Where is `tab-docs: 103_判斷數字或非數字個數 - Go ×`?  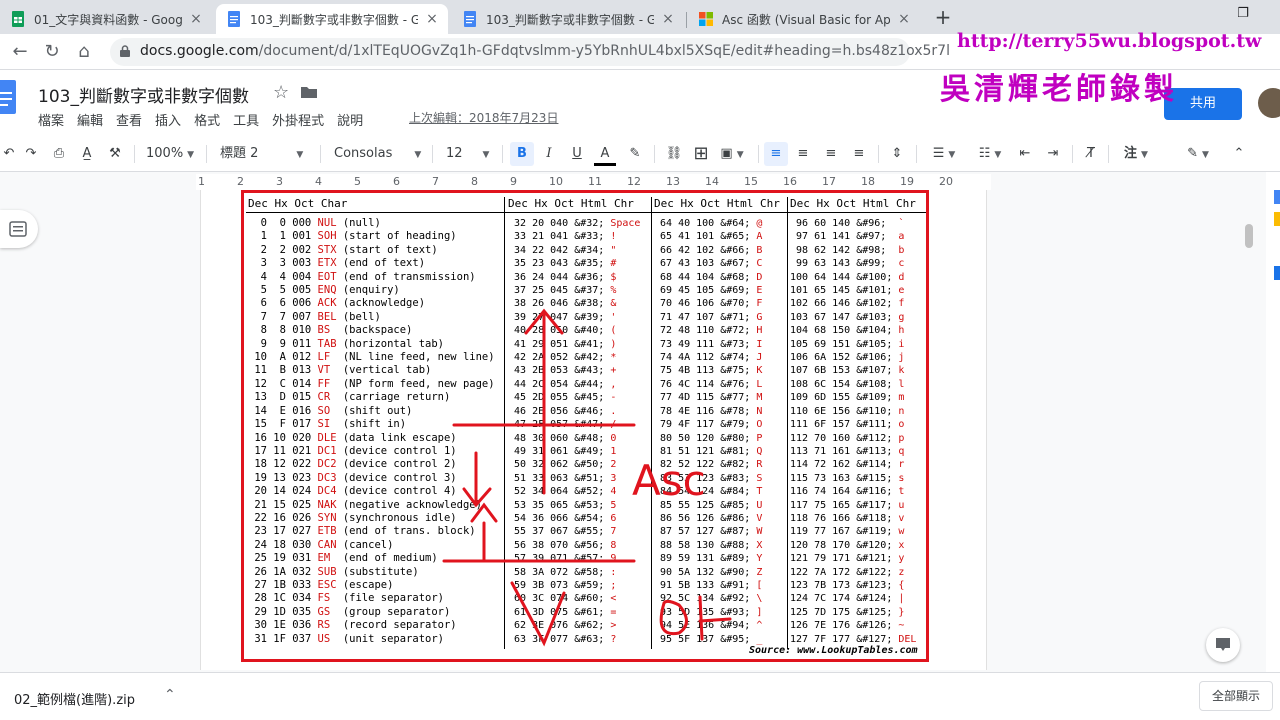 tab-docs: 103_判斷數字或非數字個數 - Go × is located at coordinates (568, 19).